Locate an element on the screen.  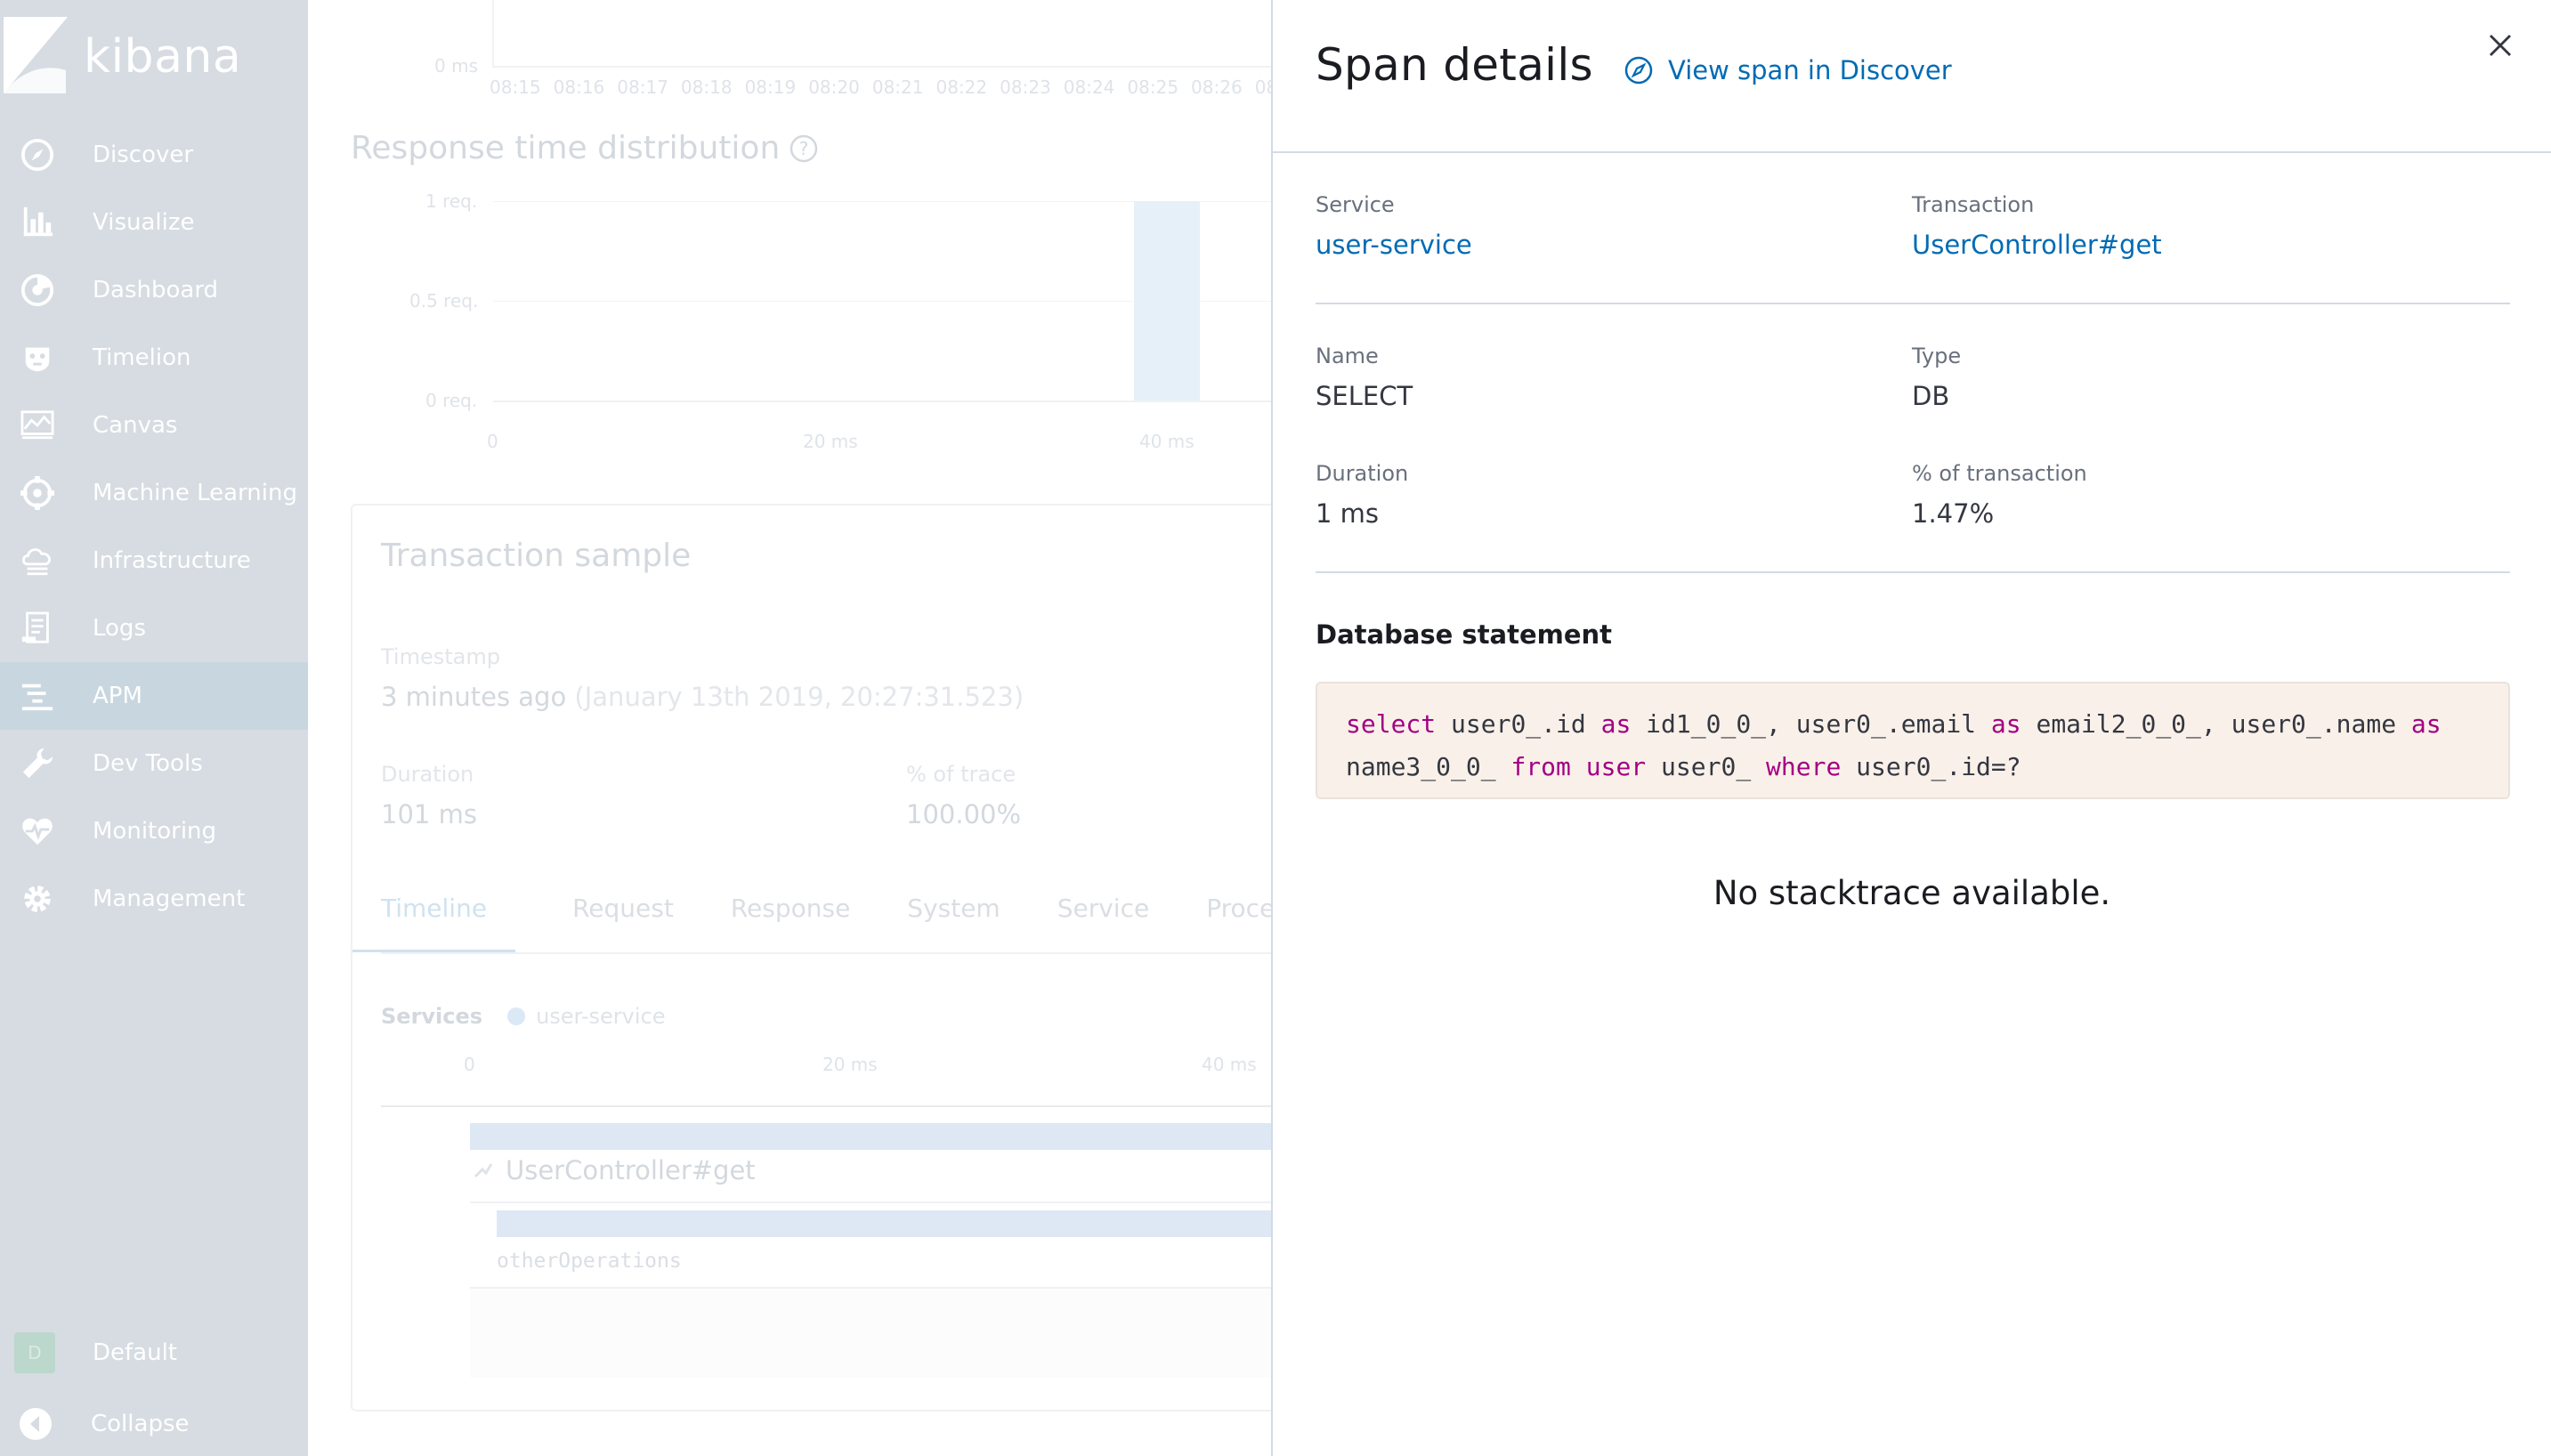
sidebar-item-management: Management is located at coordinates (154, 899).